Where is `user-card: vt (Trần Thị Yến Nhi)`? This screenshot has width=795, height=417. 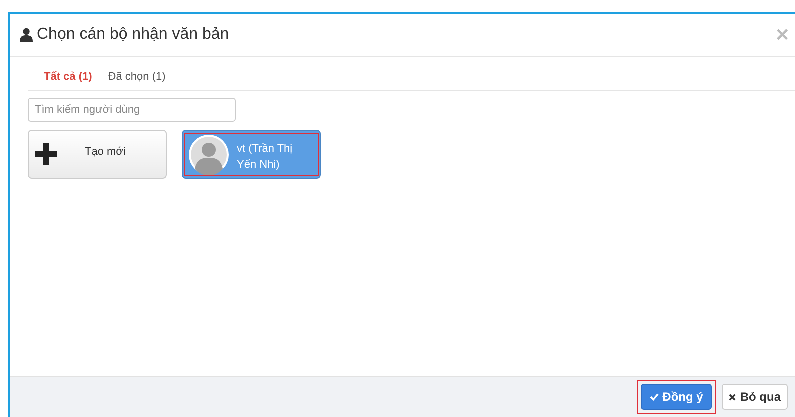
user-card: vt (Trần Thị Yến Nhi) is located at coordinates (251, 154).